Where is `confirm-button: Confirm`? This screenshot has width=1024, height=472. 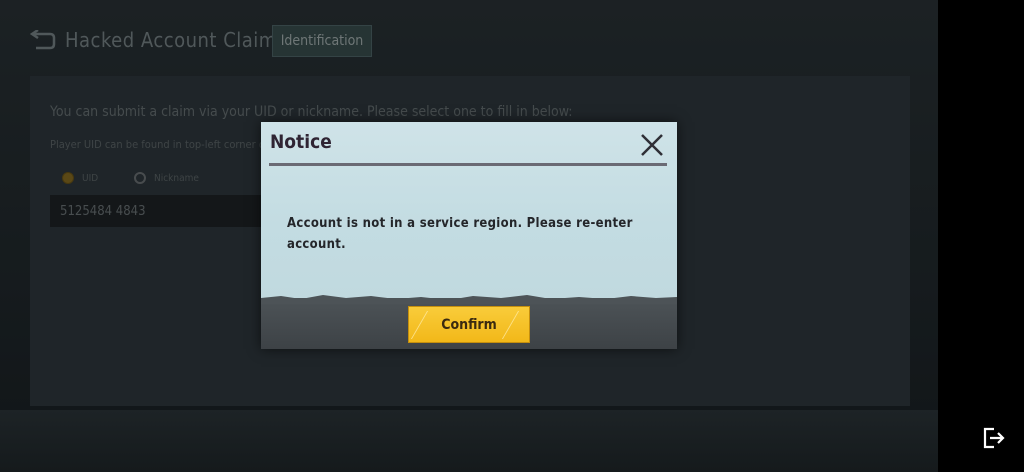
confirm-button: Confirm is located at coordinates (469, 324).